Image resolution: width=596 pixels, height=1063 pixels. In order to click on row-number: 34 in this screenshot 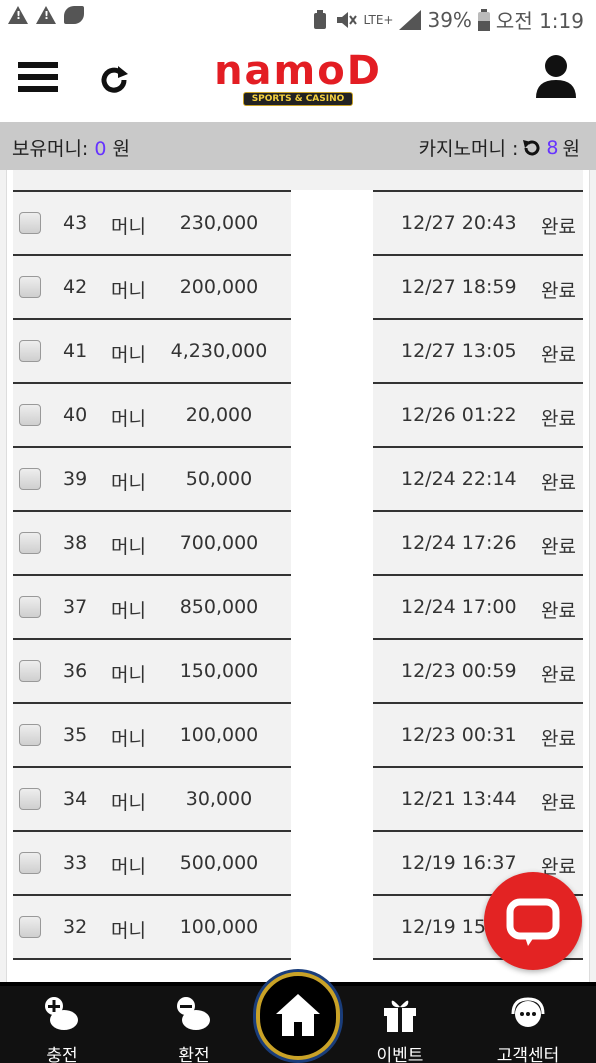, I will do `click(75, 799)`.